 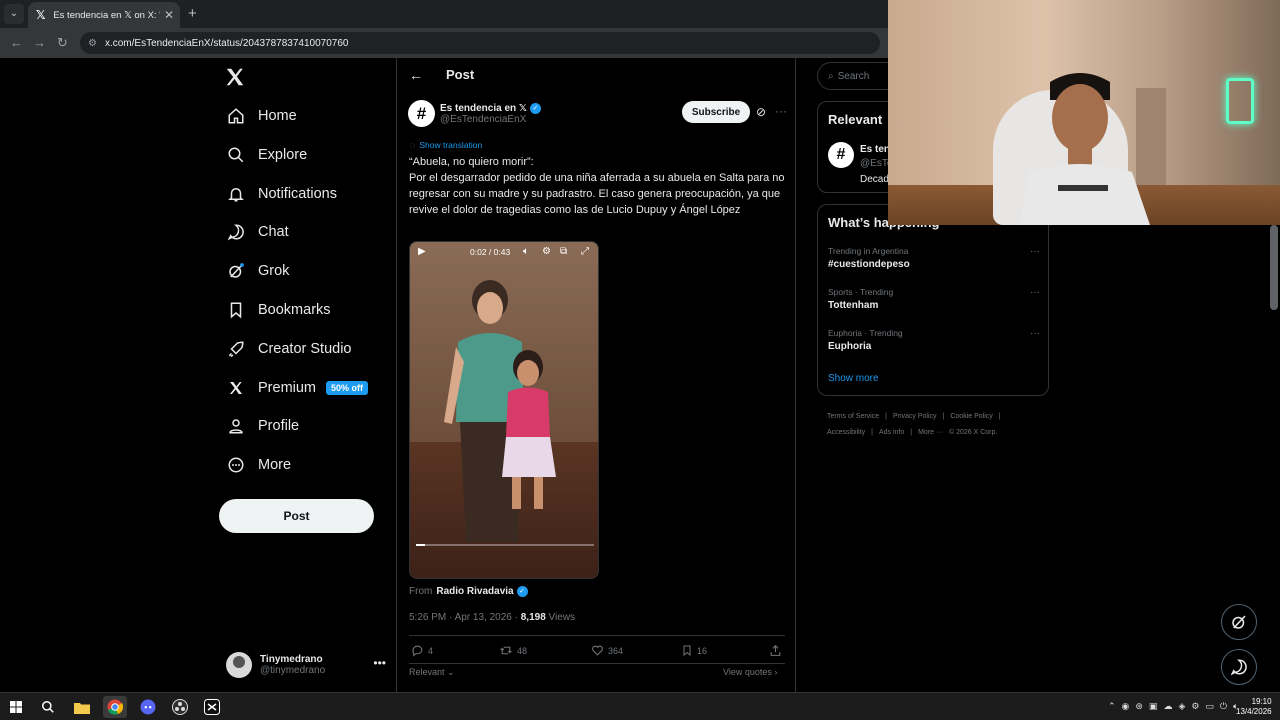 I want to click on browser-tab: 𝕏 Es tendencia en 𝕏 on X: ""Abuela ✕, so click(x=104, y=15).